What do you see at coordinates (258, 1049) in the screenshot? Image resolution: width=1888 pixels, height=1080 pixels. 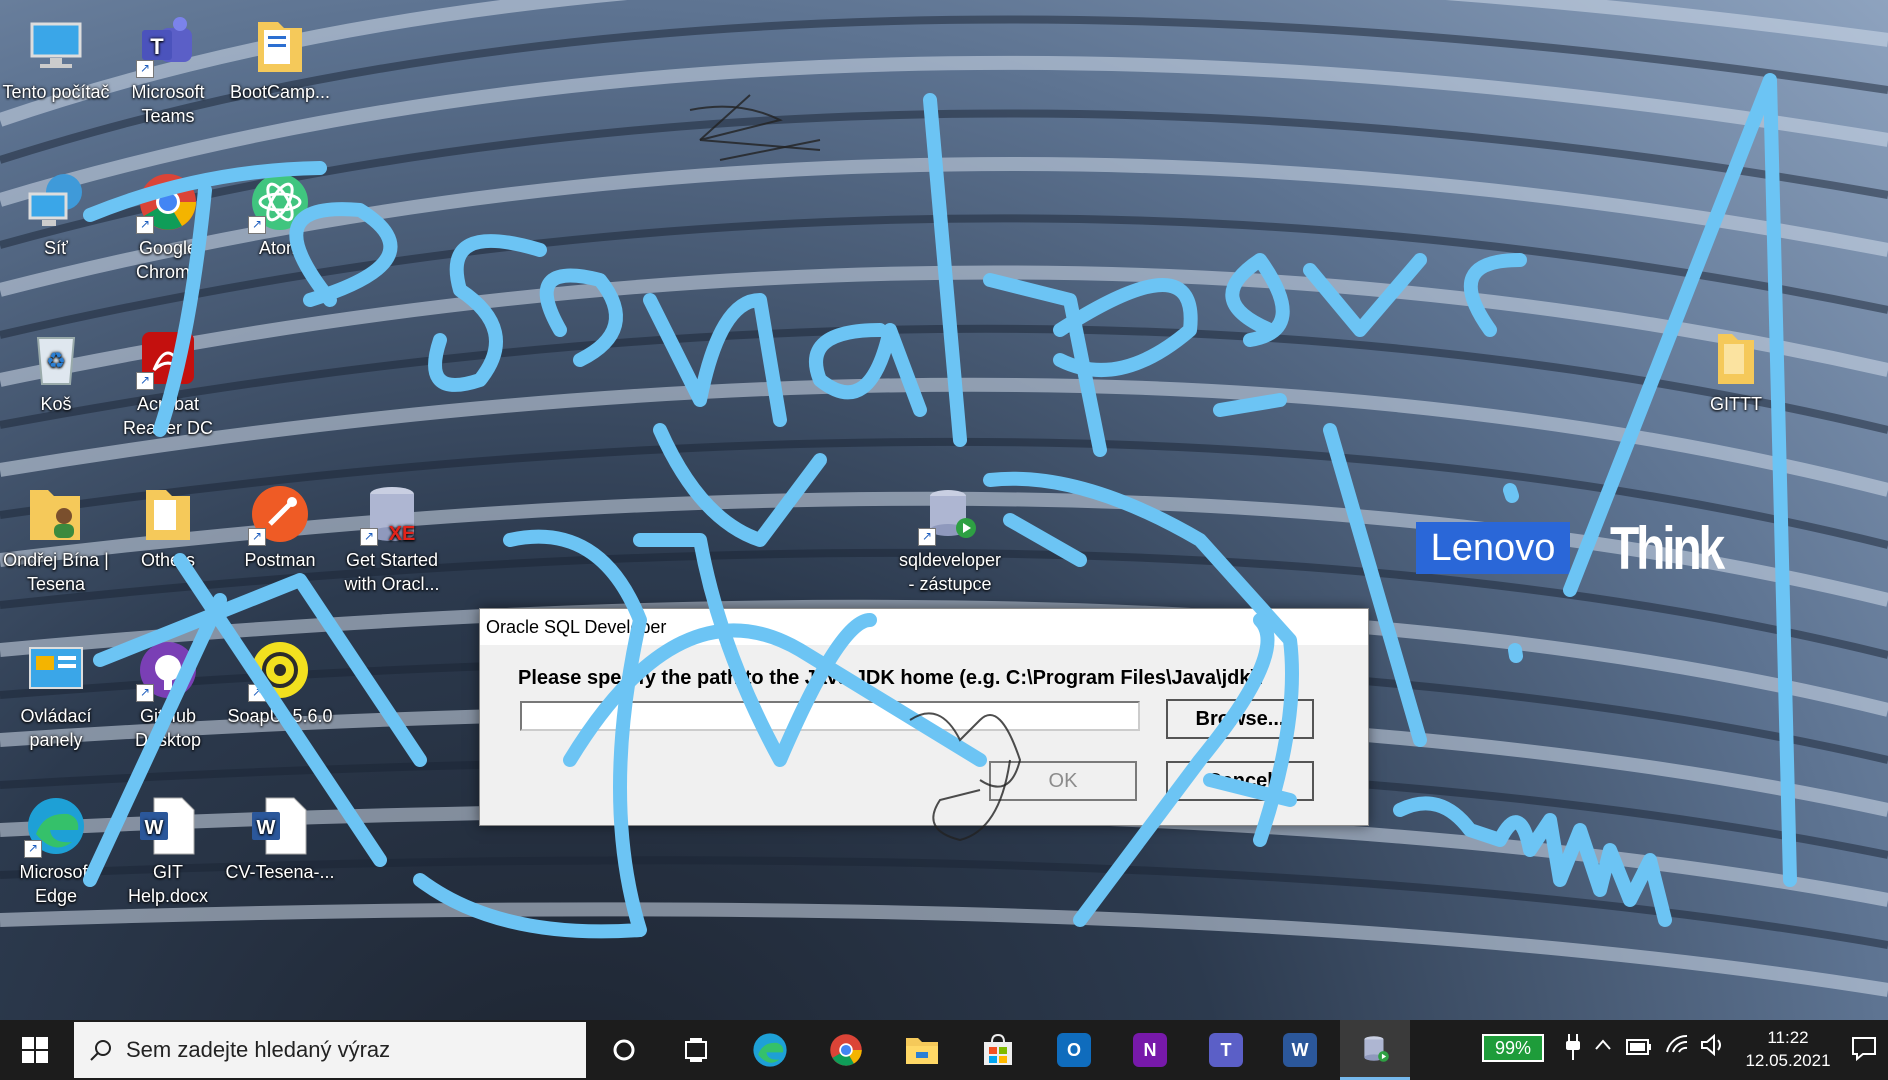 I see `search-placeholder: Sem zadejte hledaný výraz` at bounding box center [258, 1049].